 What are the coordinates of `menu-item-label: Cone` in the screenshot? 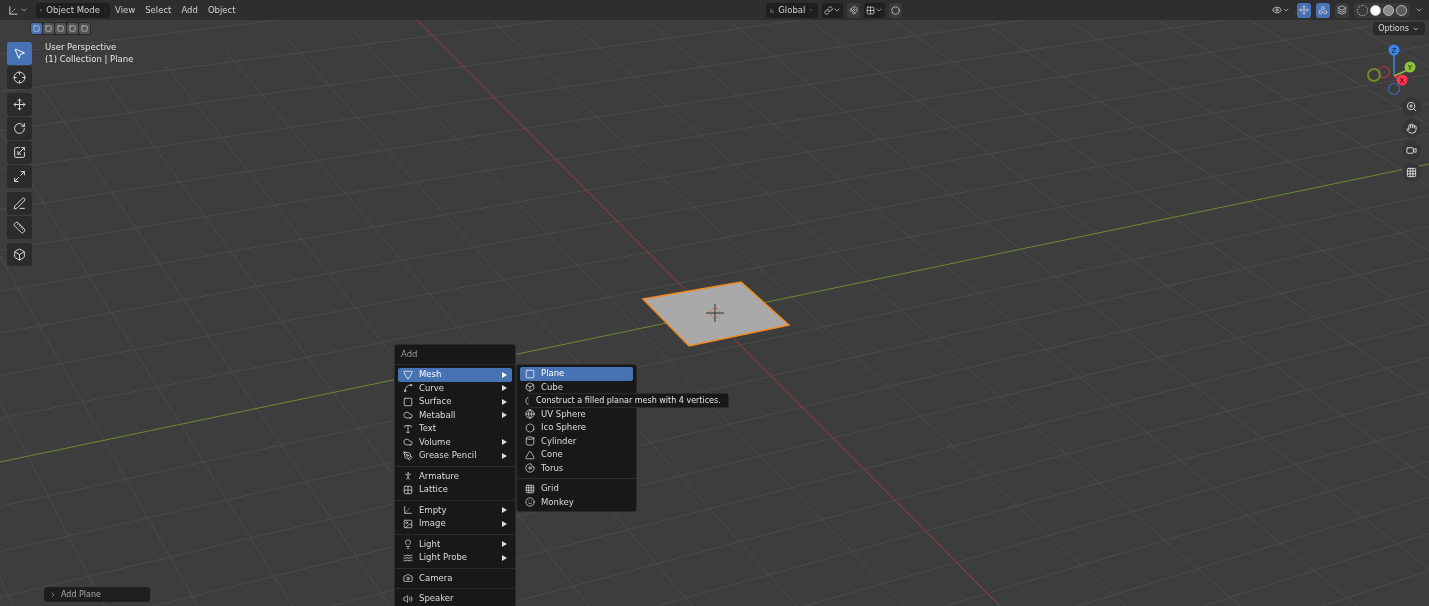 It's located at (552, 455).